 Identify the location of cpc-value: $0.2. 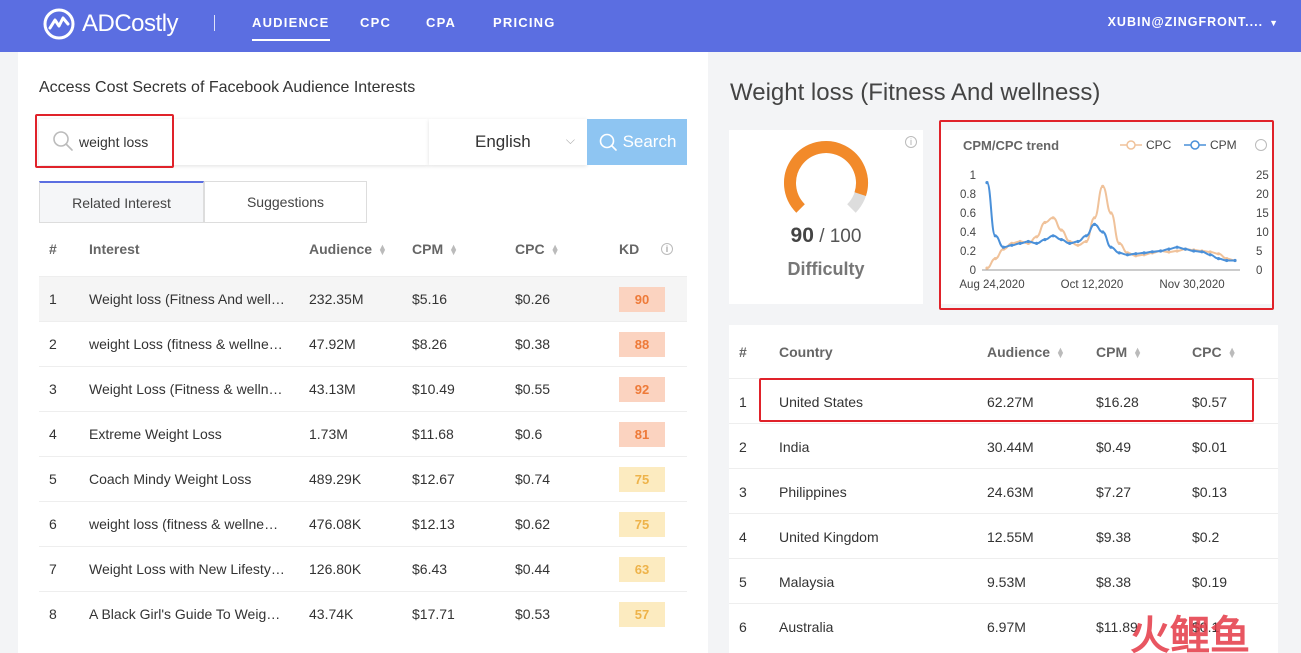
(1206, 537).